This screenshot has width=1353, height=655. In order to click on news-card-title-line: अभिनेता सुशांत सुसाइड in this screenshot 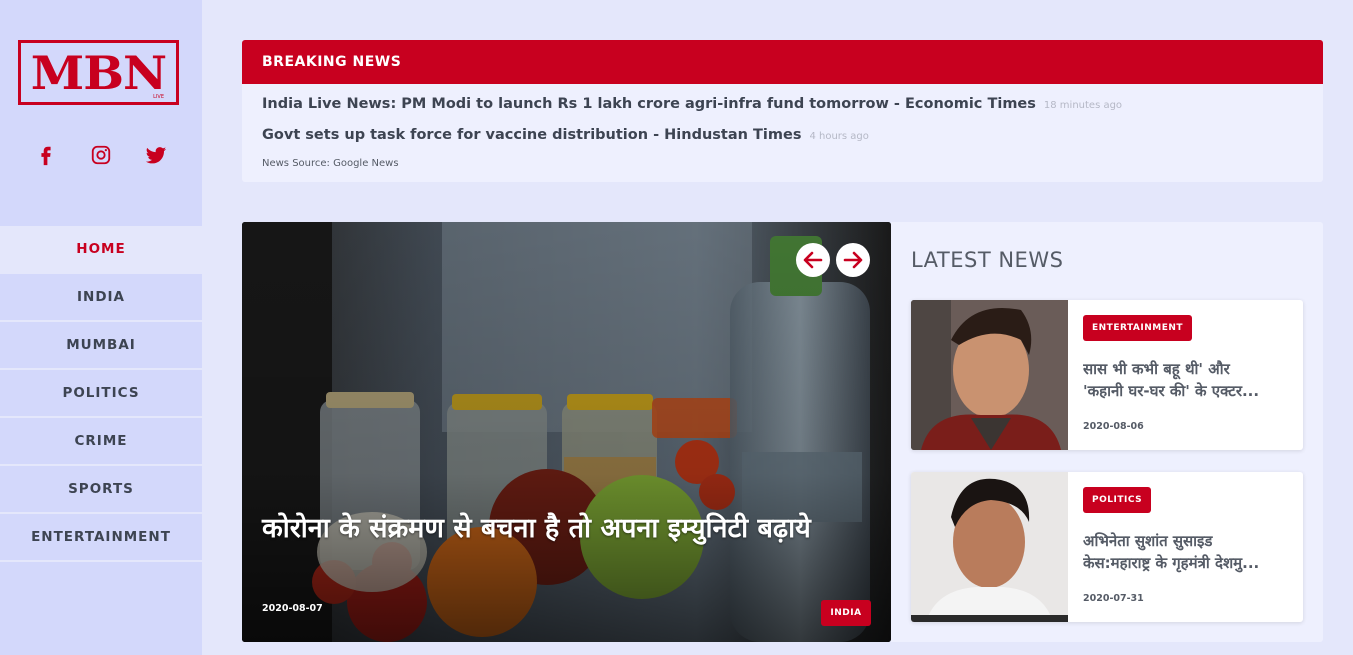, I will do `click(1185, 541)`.